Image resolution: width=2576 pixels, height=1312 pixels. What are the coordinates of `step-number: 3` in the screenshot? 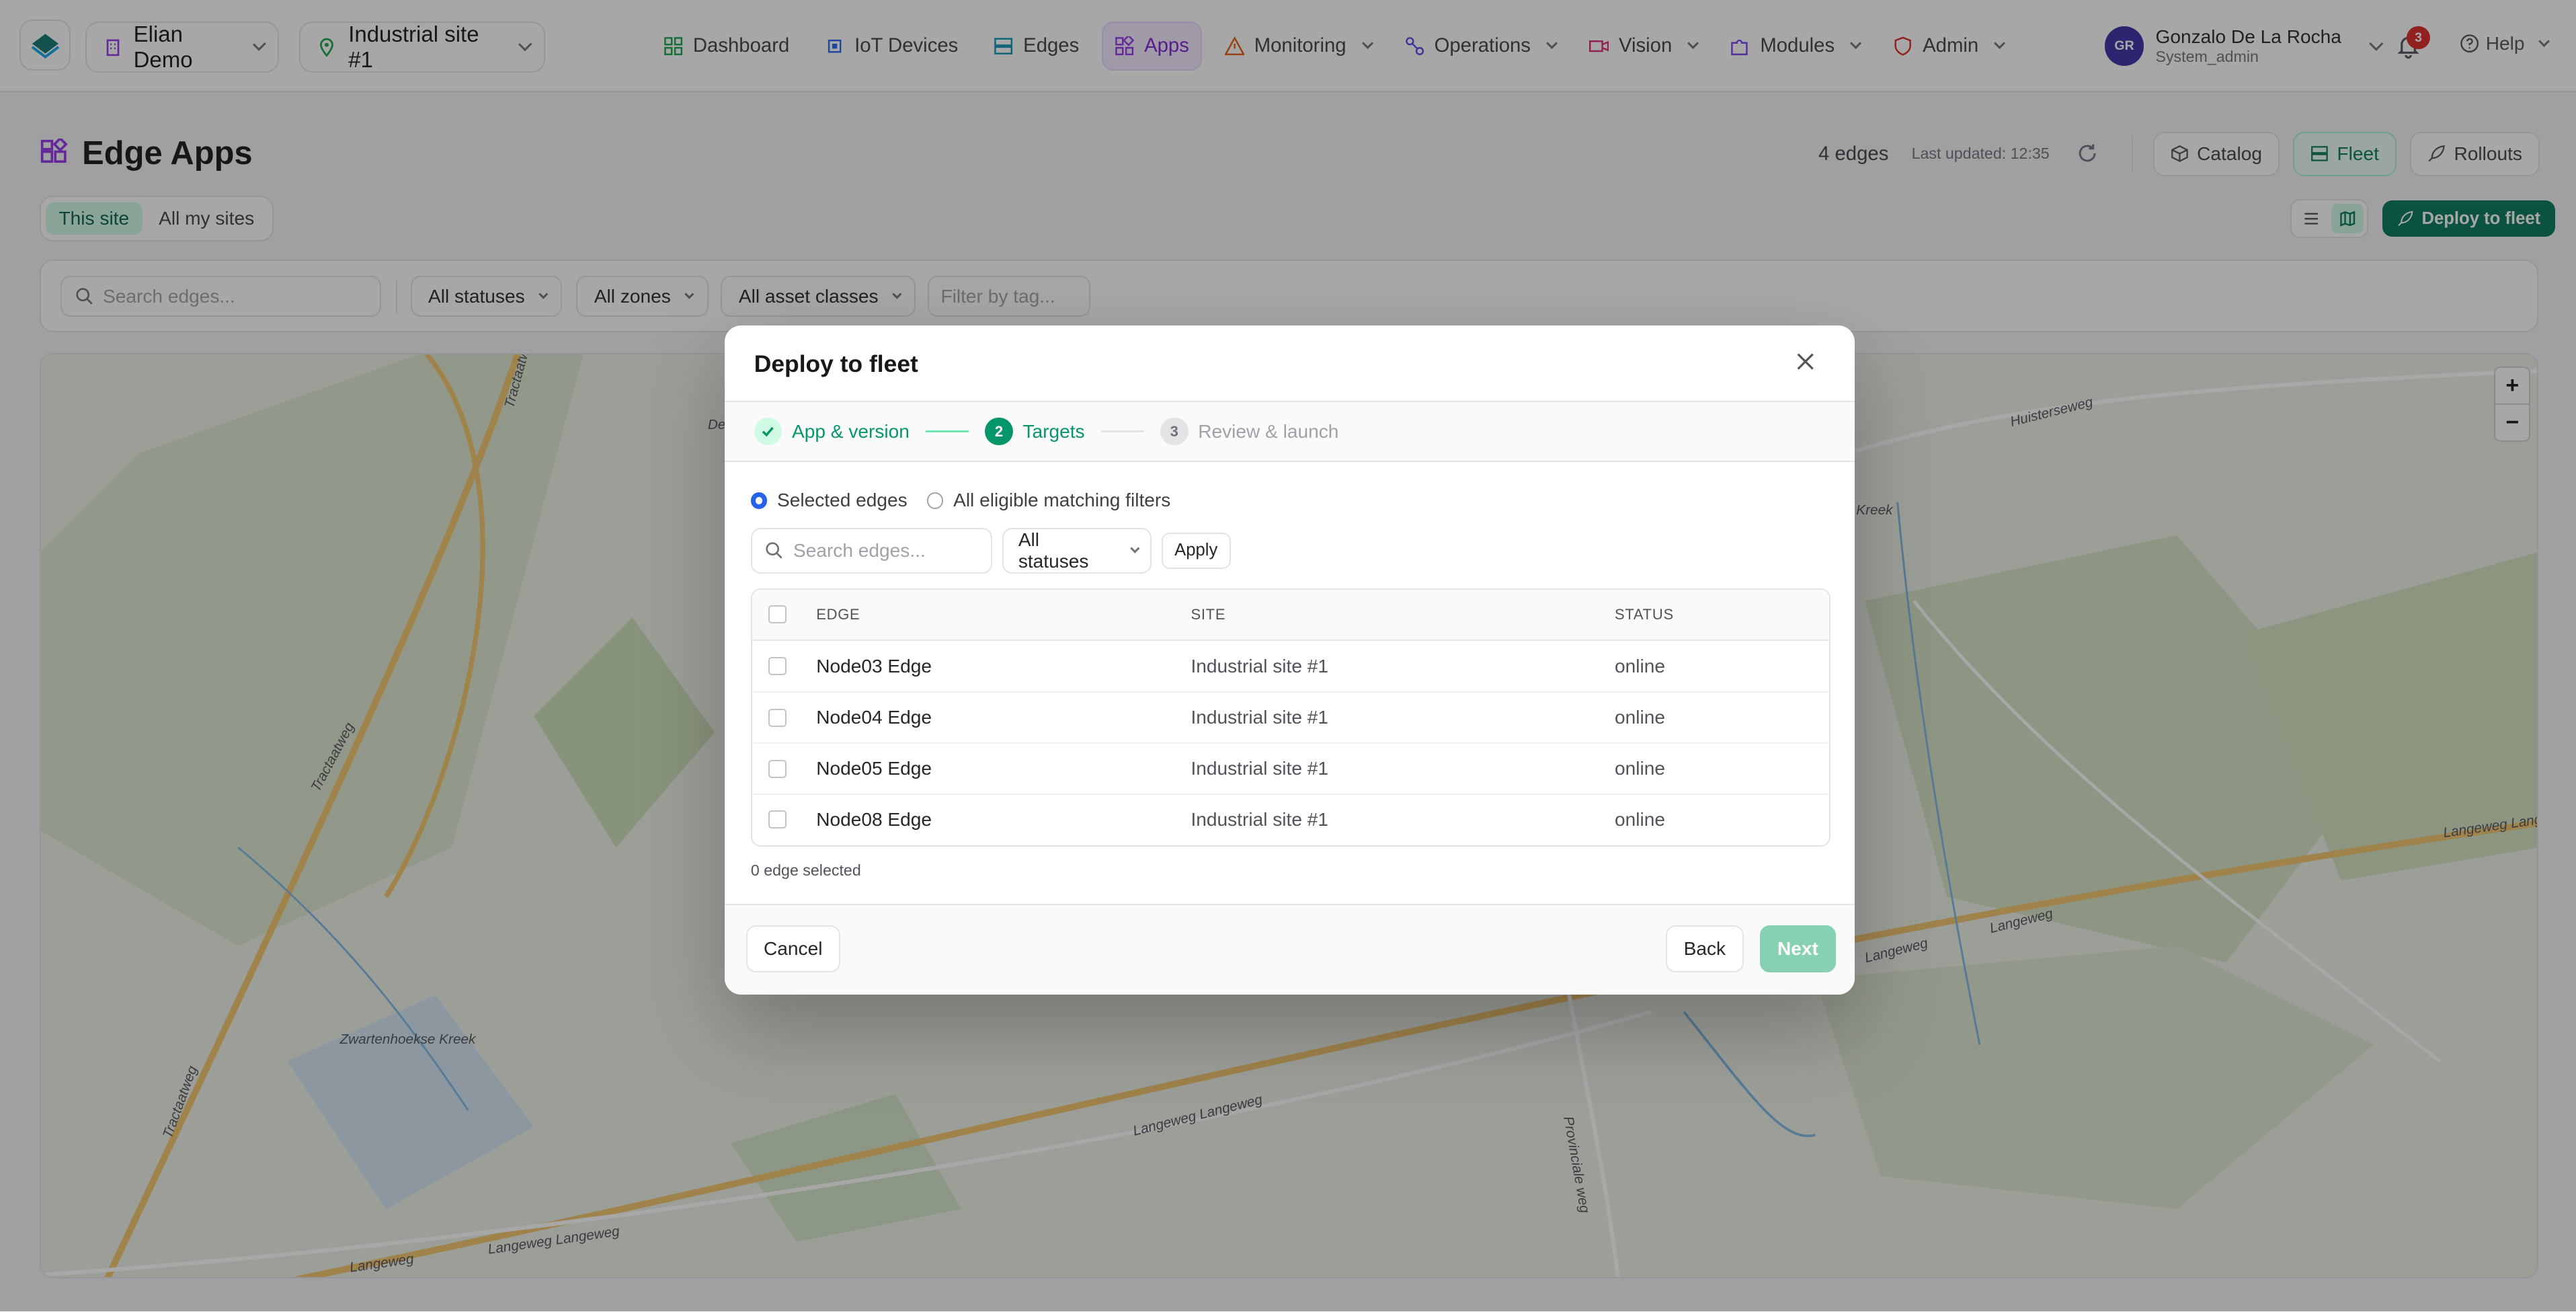 It's located at (1174, 431).